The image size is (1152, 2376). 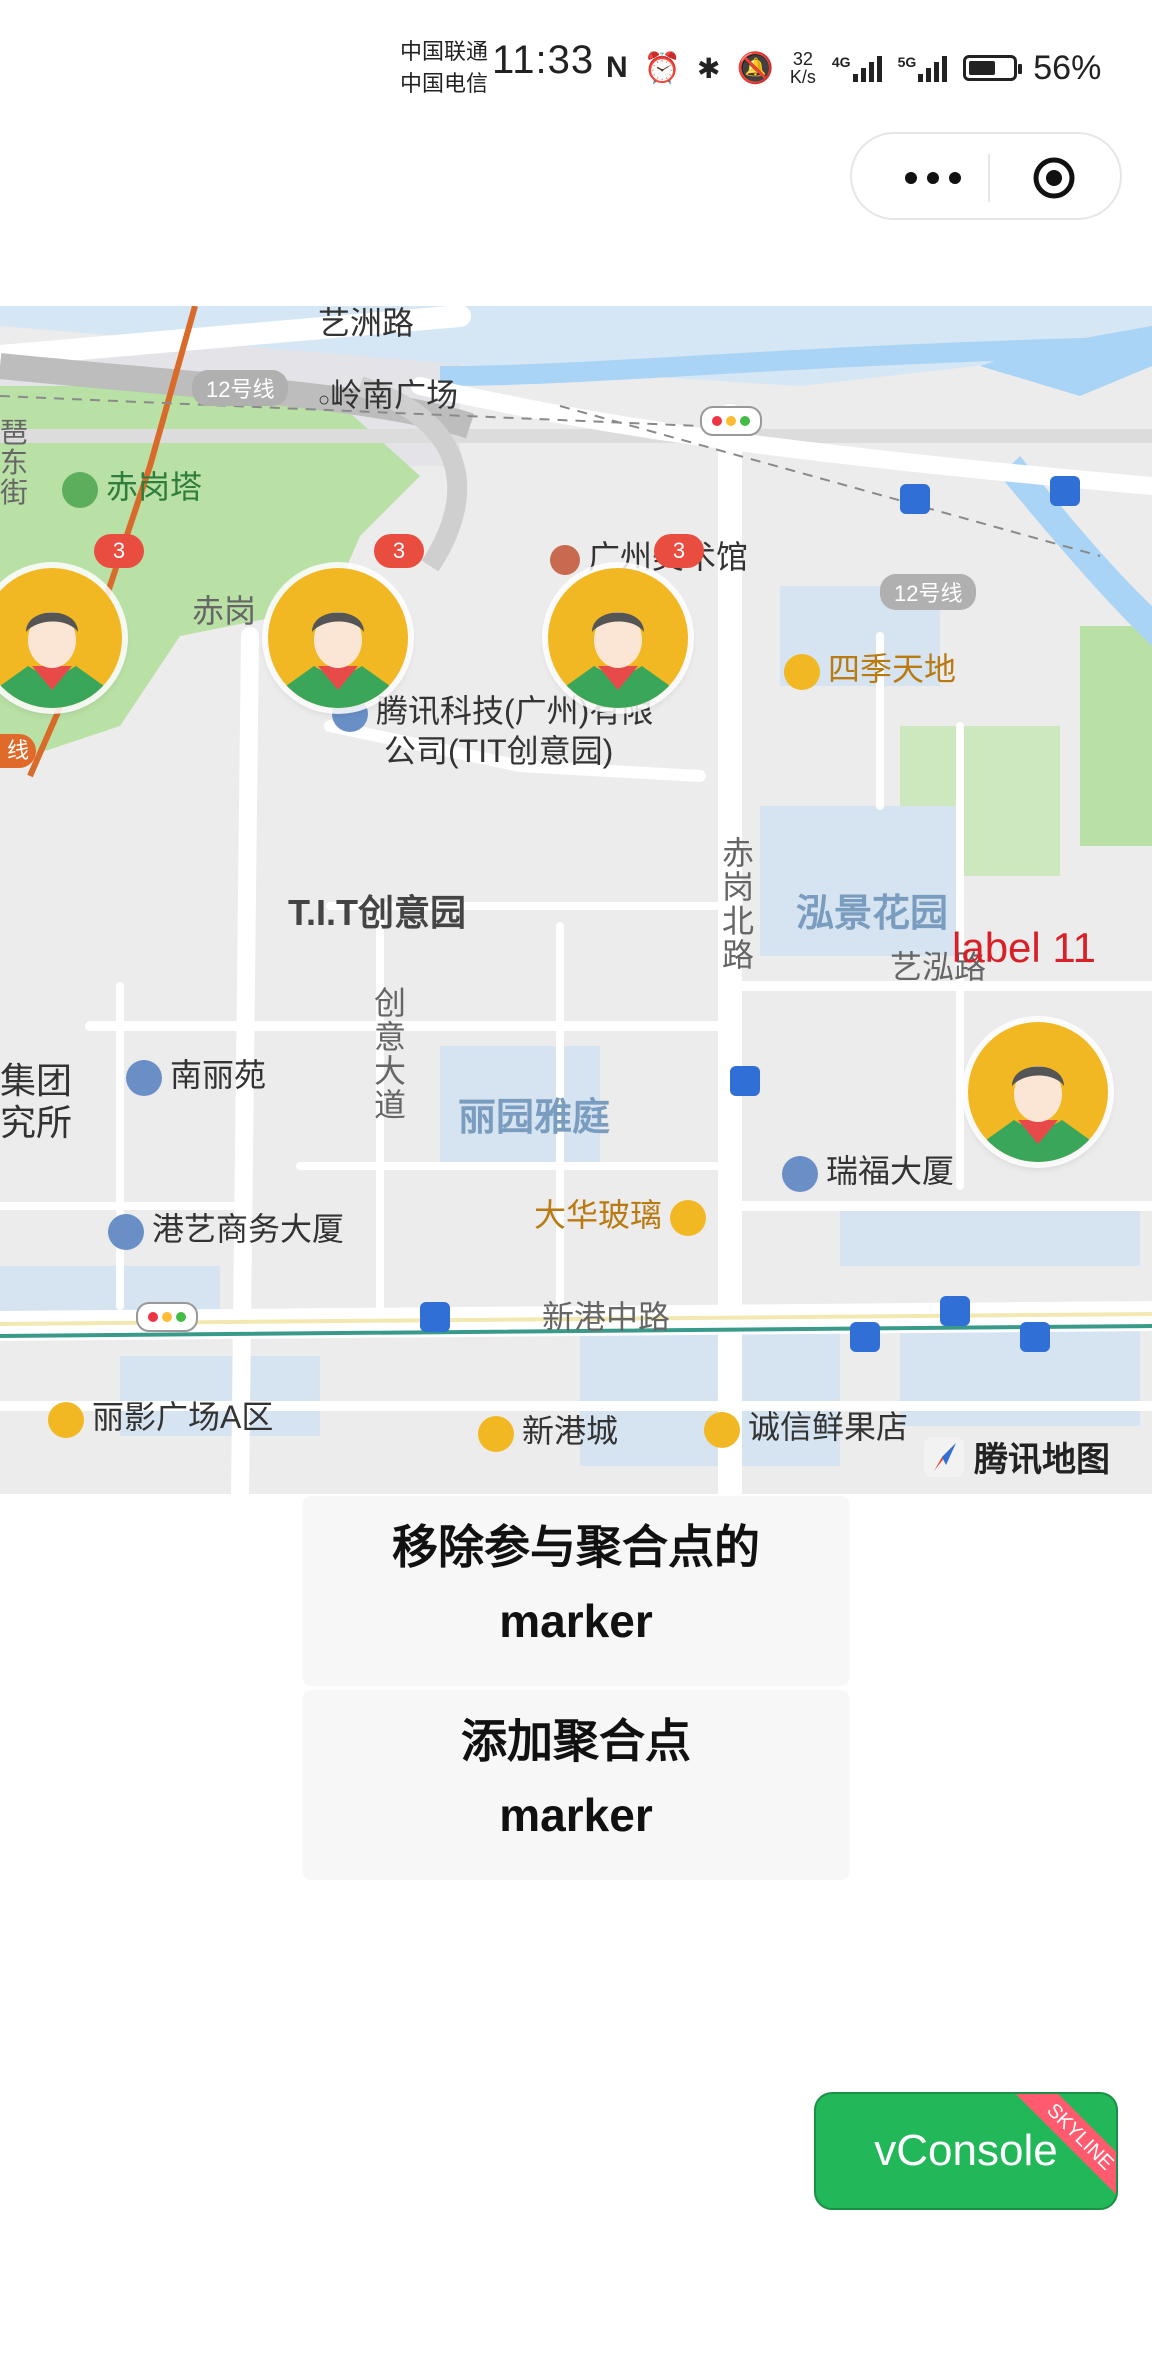 I want to click on signal-1: 4G, so click(x=857, y=68).